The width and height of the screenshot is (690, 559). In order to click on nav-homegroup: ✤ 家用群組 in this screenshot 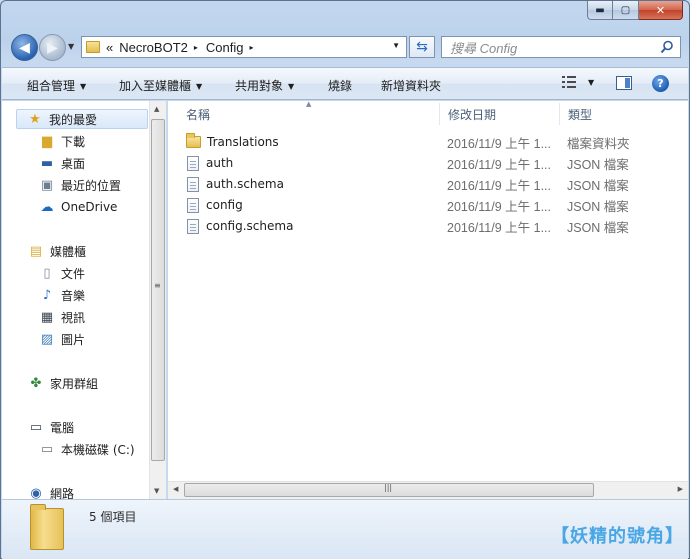, I will do `click(63, 383)`.